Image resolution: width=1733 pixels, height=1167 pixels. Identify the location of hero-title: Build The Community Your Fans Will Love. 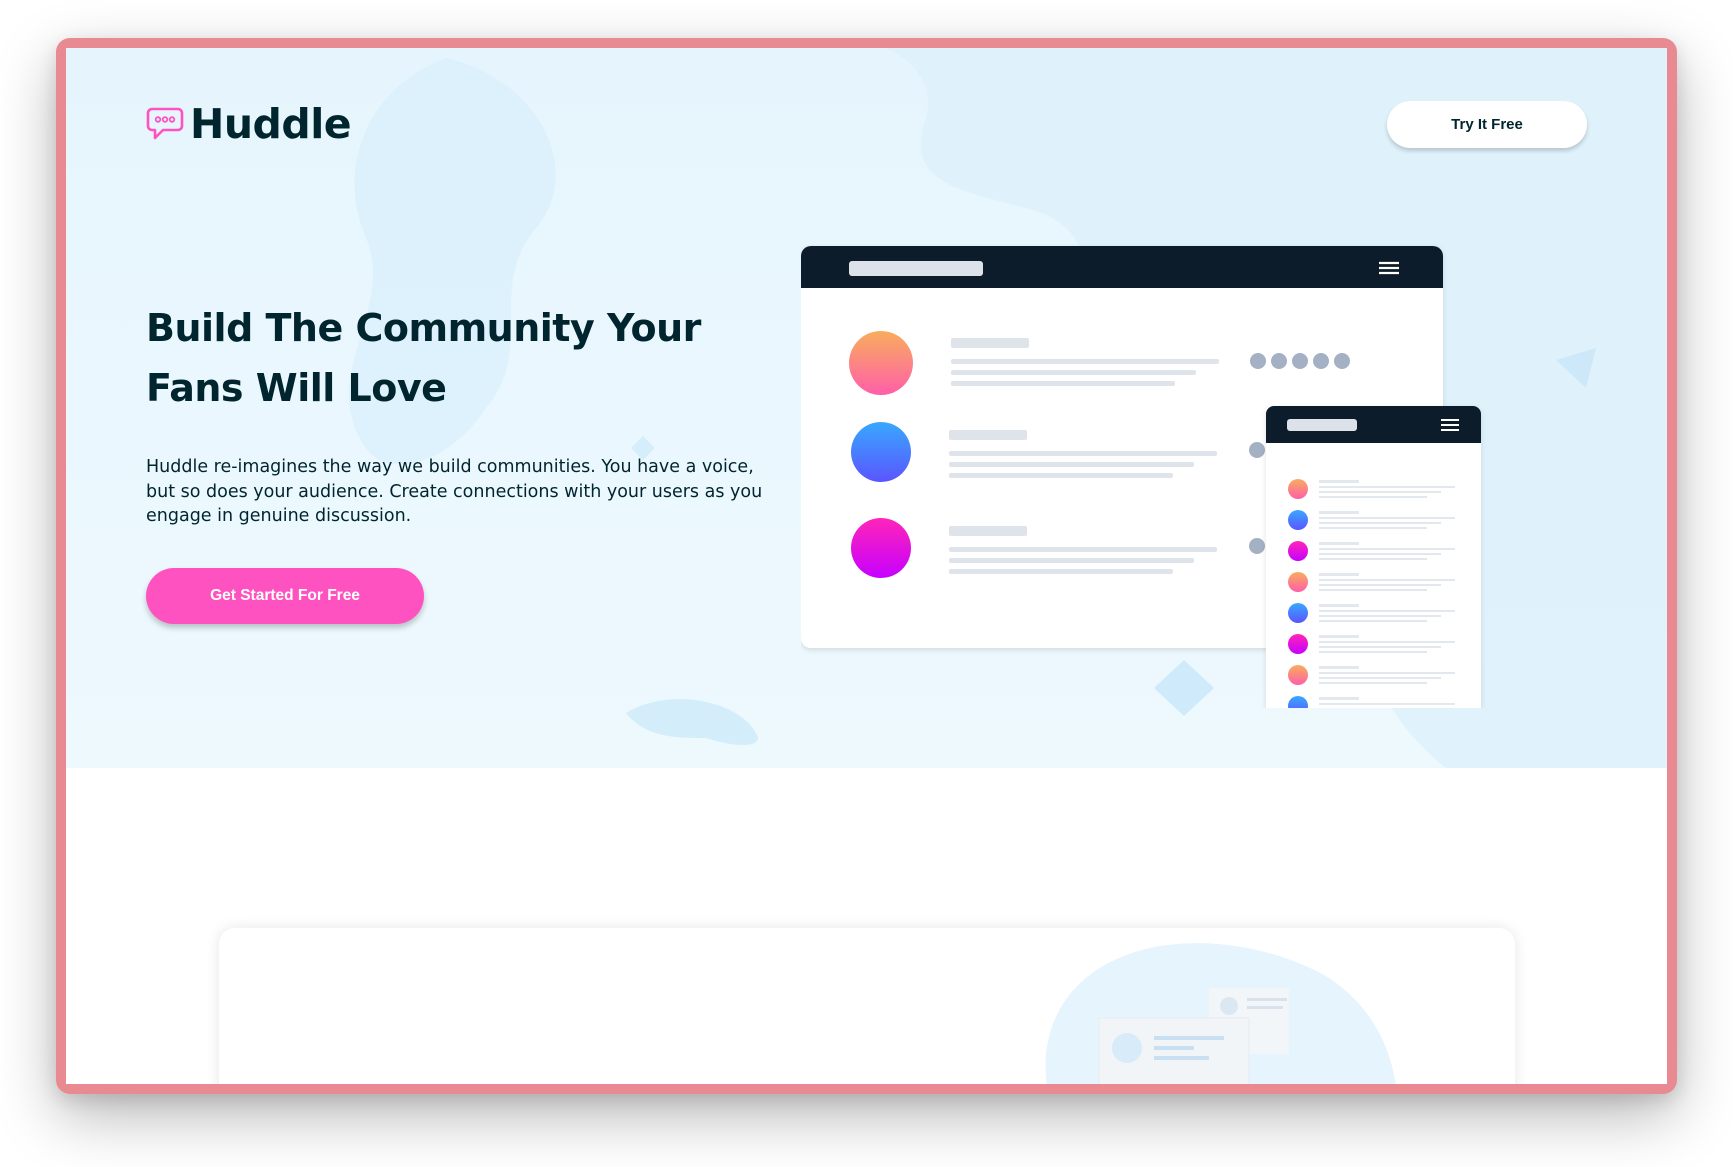
(423, 358).